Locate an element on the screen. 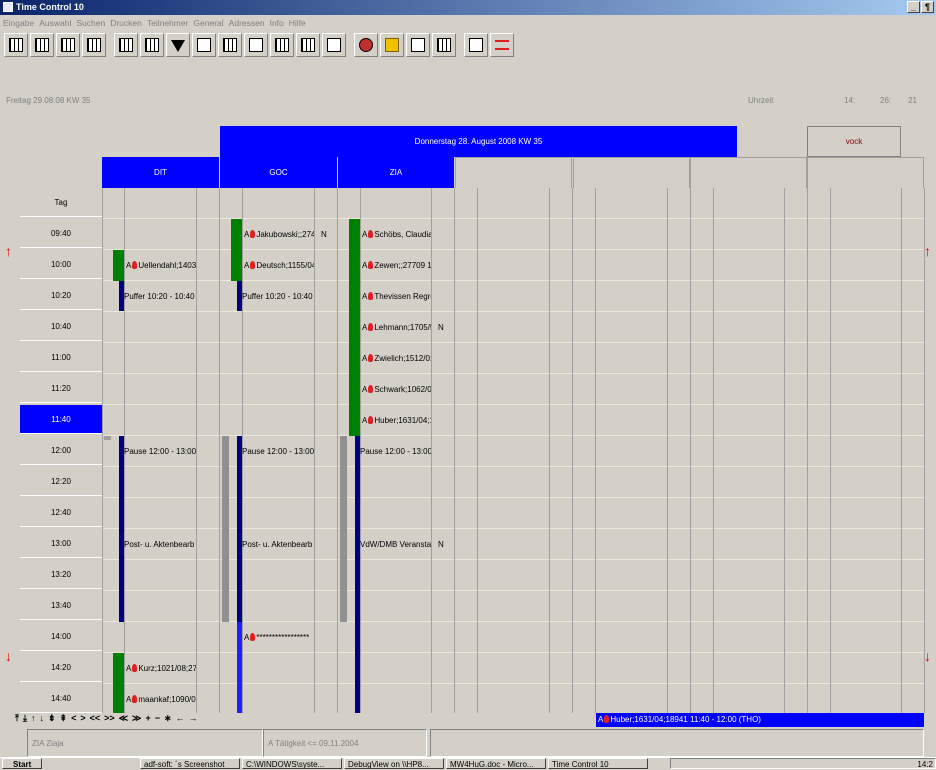 Image resolution: width=936 pixels, height=770 pixels. nav-last-icon: ⤓ is located at coordinates (25, 720).